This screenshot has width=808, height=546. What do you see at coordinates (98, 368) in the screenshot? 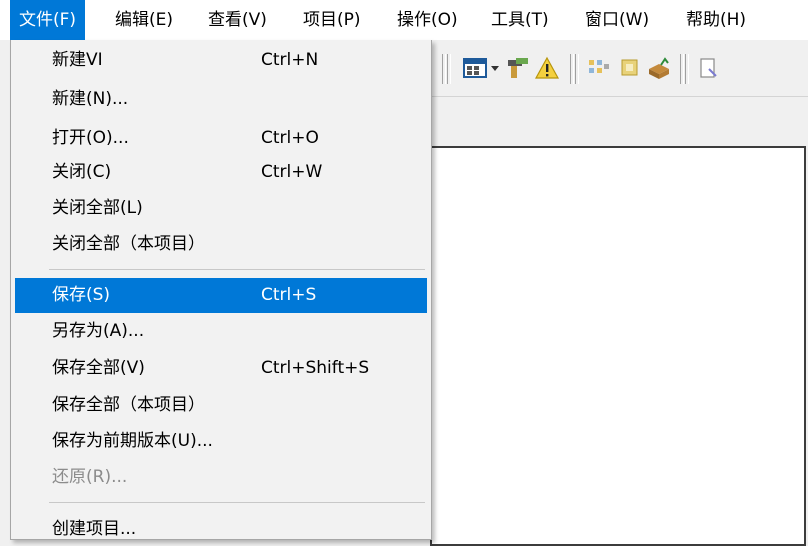
I see `menu-item-label: 保存全部(V)` at bounding box center [98, 368].